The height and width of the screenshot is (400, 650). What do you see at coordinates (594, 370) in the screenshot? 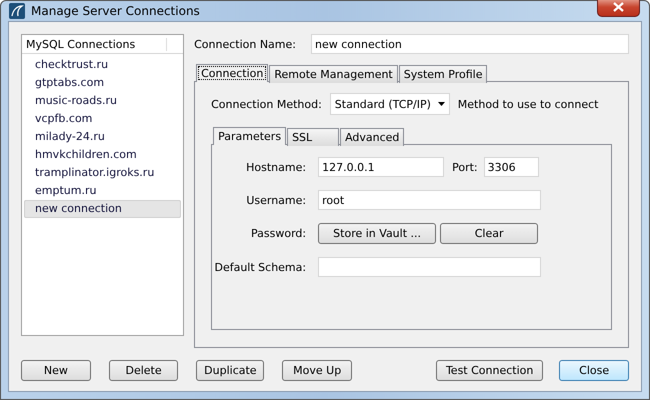
I see `dialog-button: Close` at bounding box center [594, 370].